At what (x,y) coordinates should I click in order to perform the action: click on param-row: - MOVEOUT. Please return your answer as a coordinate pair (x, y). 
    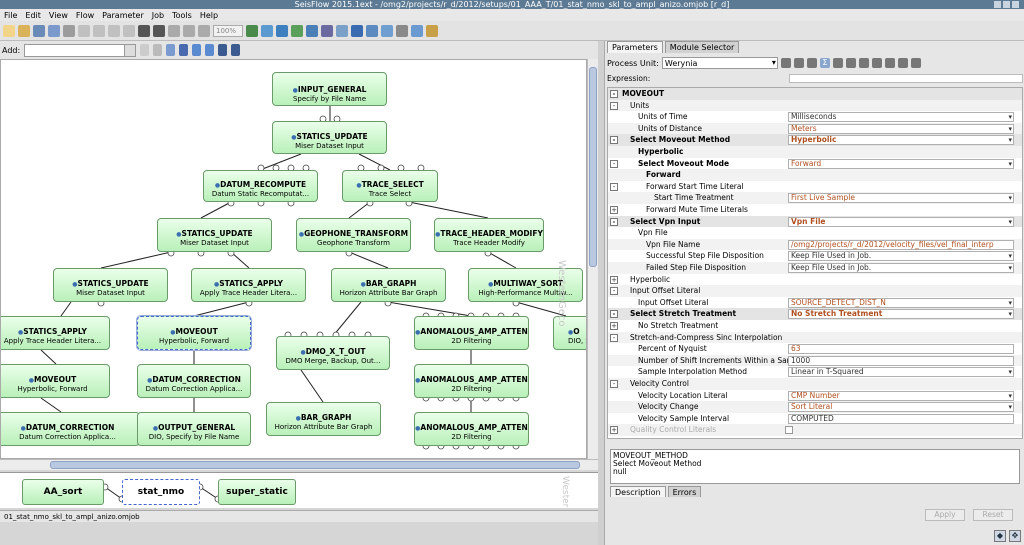
    Looking at the image, I should click on (815, 94).